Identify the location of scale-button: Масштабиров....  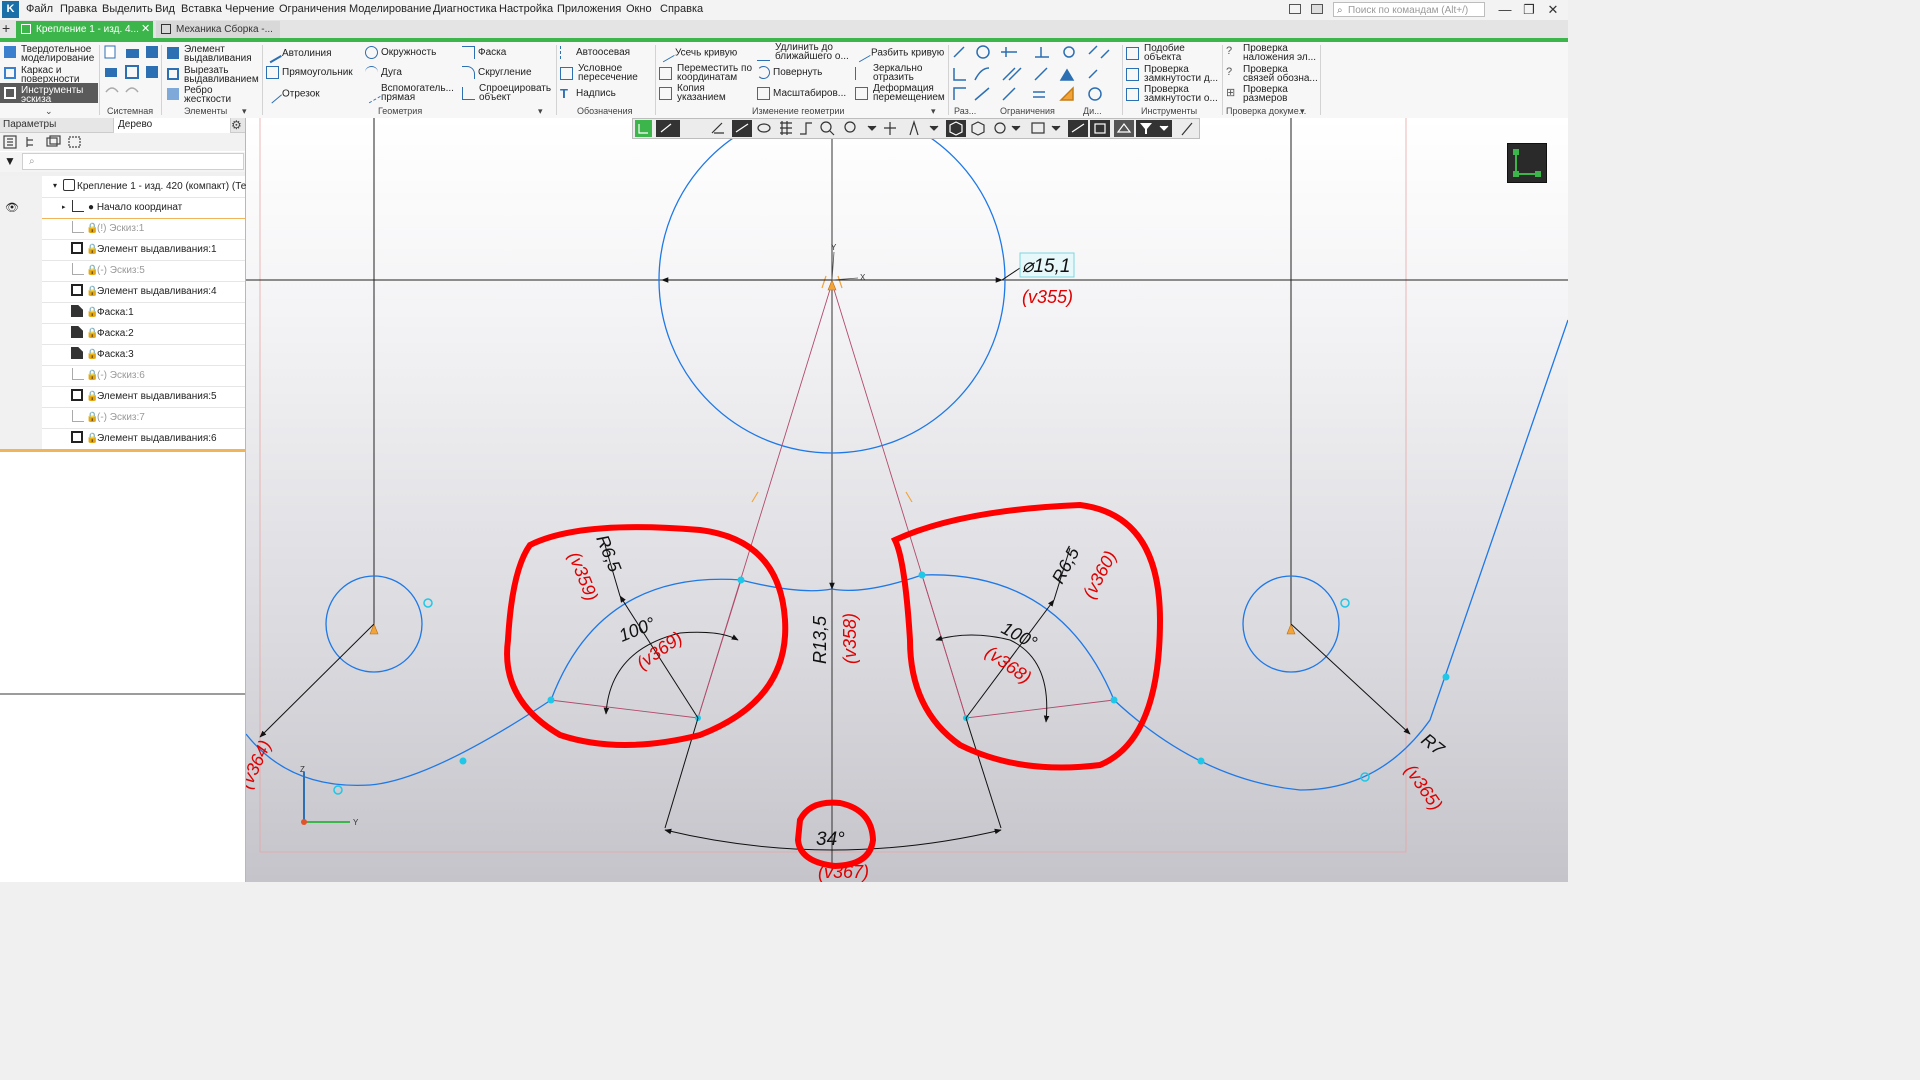
(801, 93).